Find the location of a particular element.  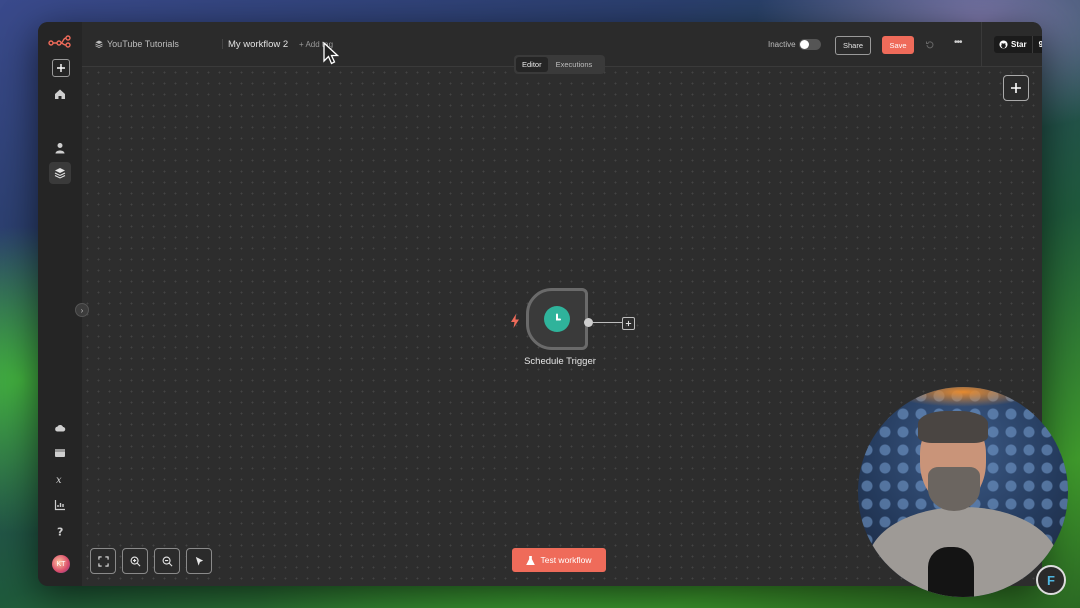

zoom-in-icon is located at coordinates (135, 561).